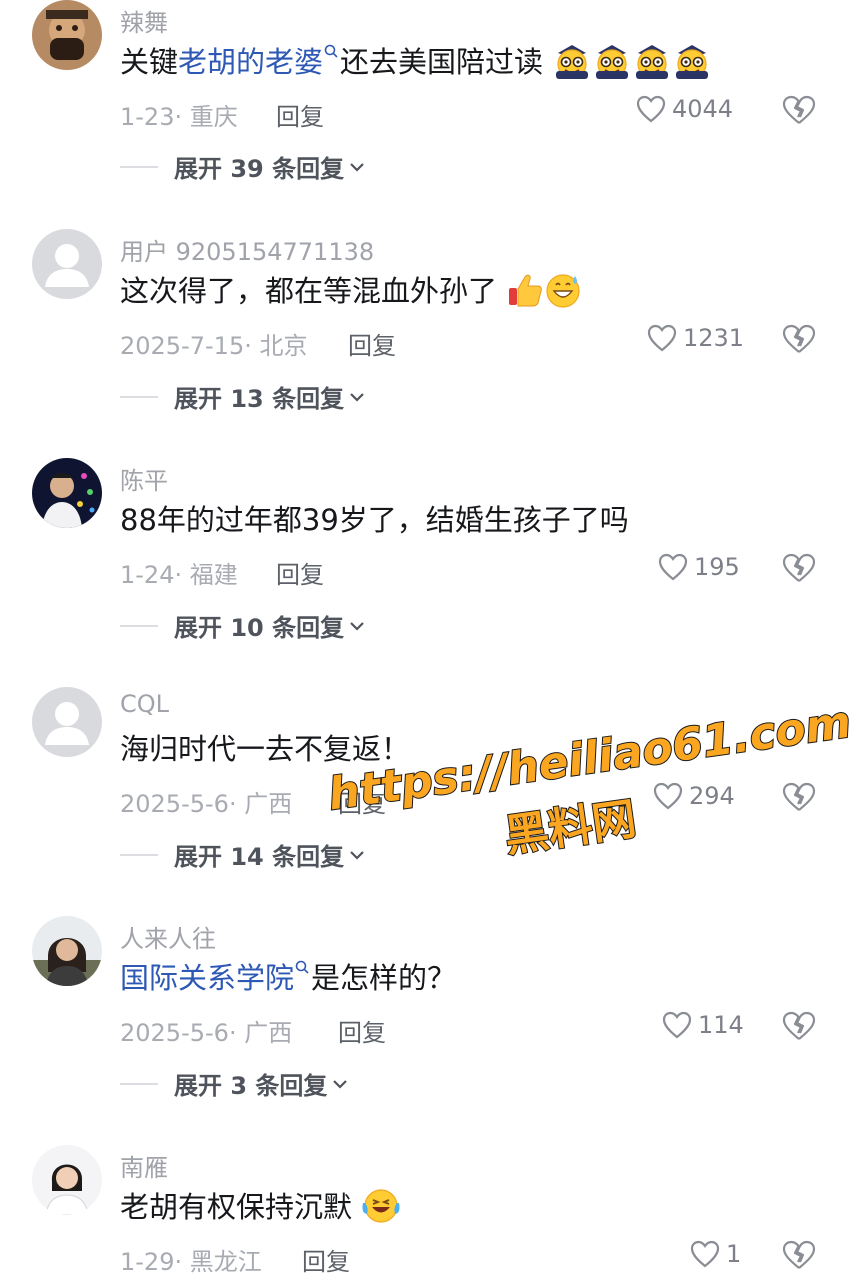 This screenshot has height=1280, width=849. What do you see at coordinates (259, 857) in the screenshot?
I see `expand-label: 展开 14 条回复` at bounding box center [259, 857].